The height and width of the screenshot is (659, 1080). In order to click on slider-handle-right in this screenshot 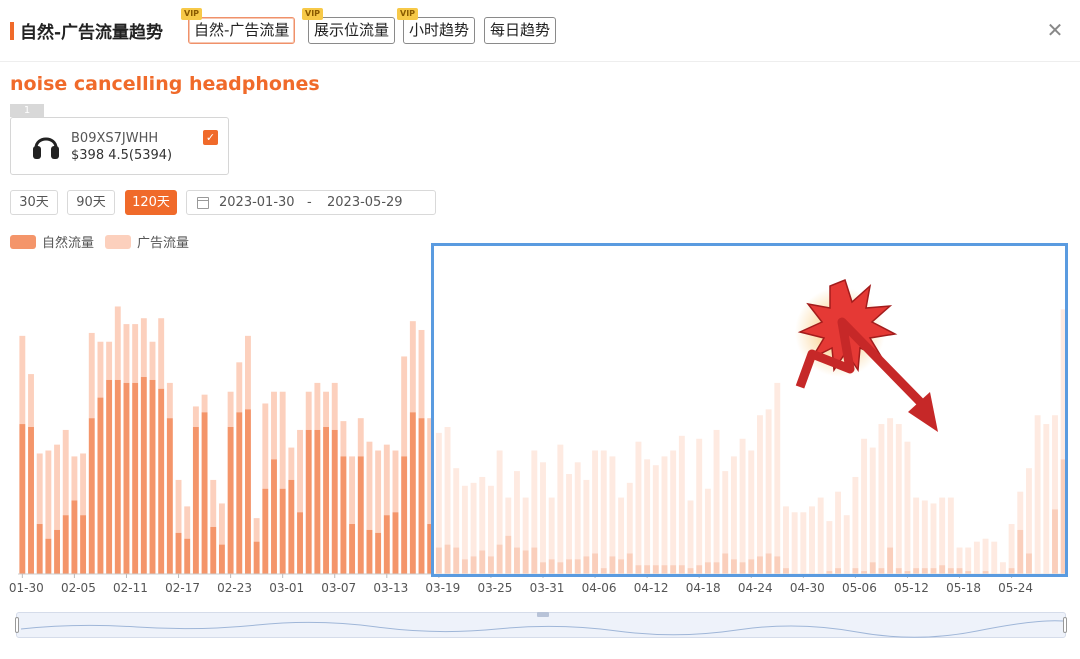, I will do `click(1065, 625)`.